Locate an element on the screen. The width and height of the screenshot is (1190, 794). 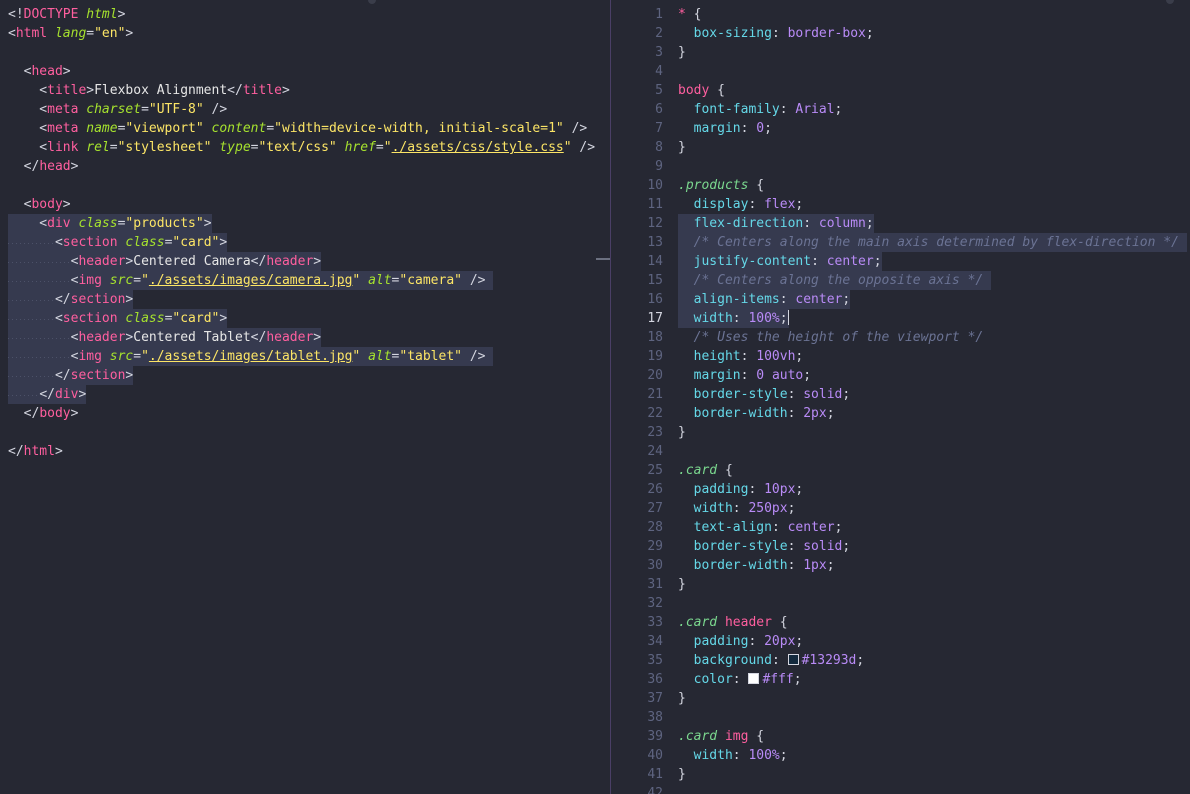
code-line: <html lang="en"> is located at coordinates (305, 33).